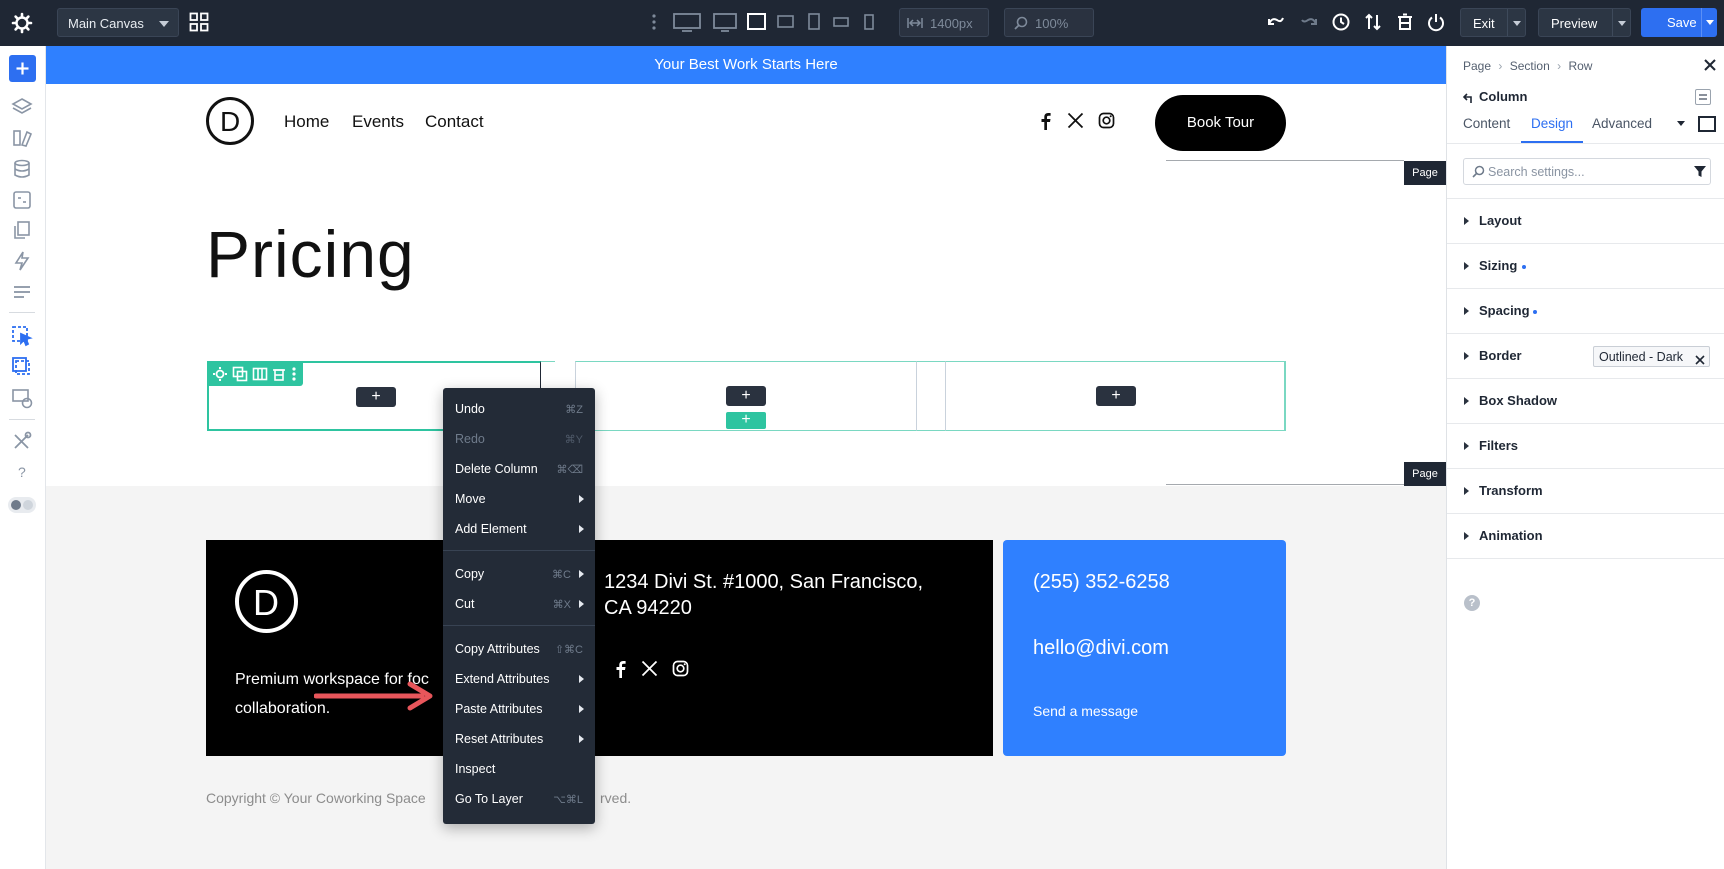 Image resolution: width=1724 pixels, height=869 pixels. Describe the element at coordinates (519, 799) in the screenshot. I see `menu-item-go-to-layer: Go To Layer ⌥⌘L` at that location.